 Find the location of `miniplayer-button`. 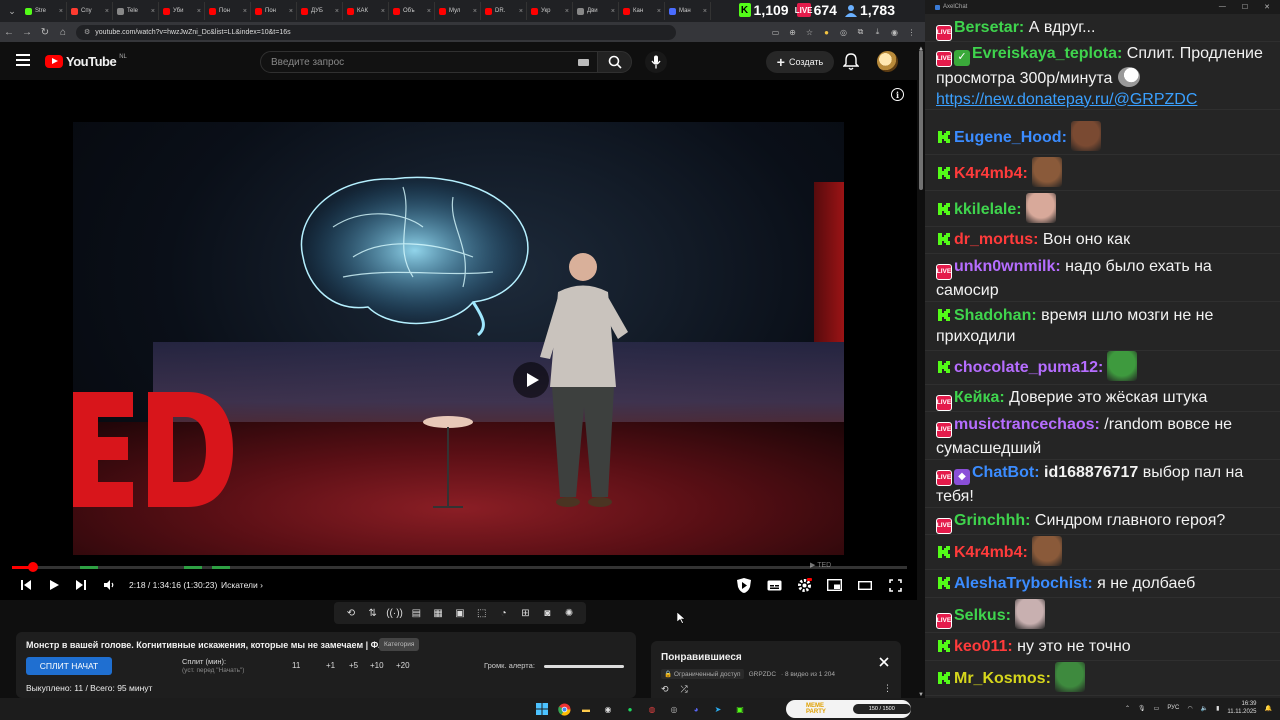

miniplayer-button is located at coordinates (834, 585).